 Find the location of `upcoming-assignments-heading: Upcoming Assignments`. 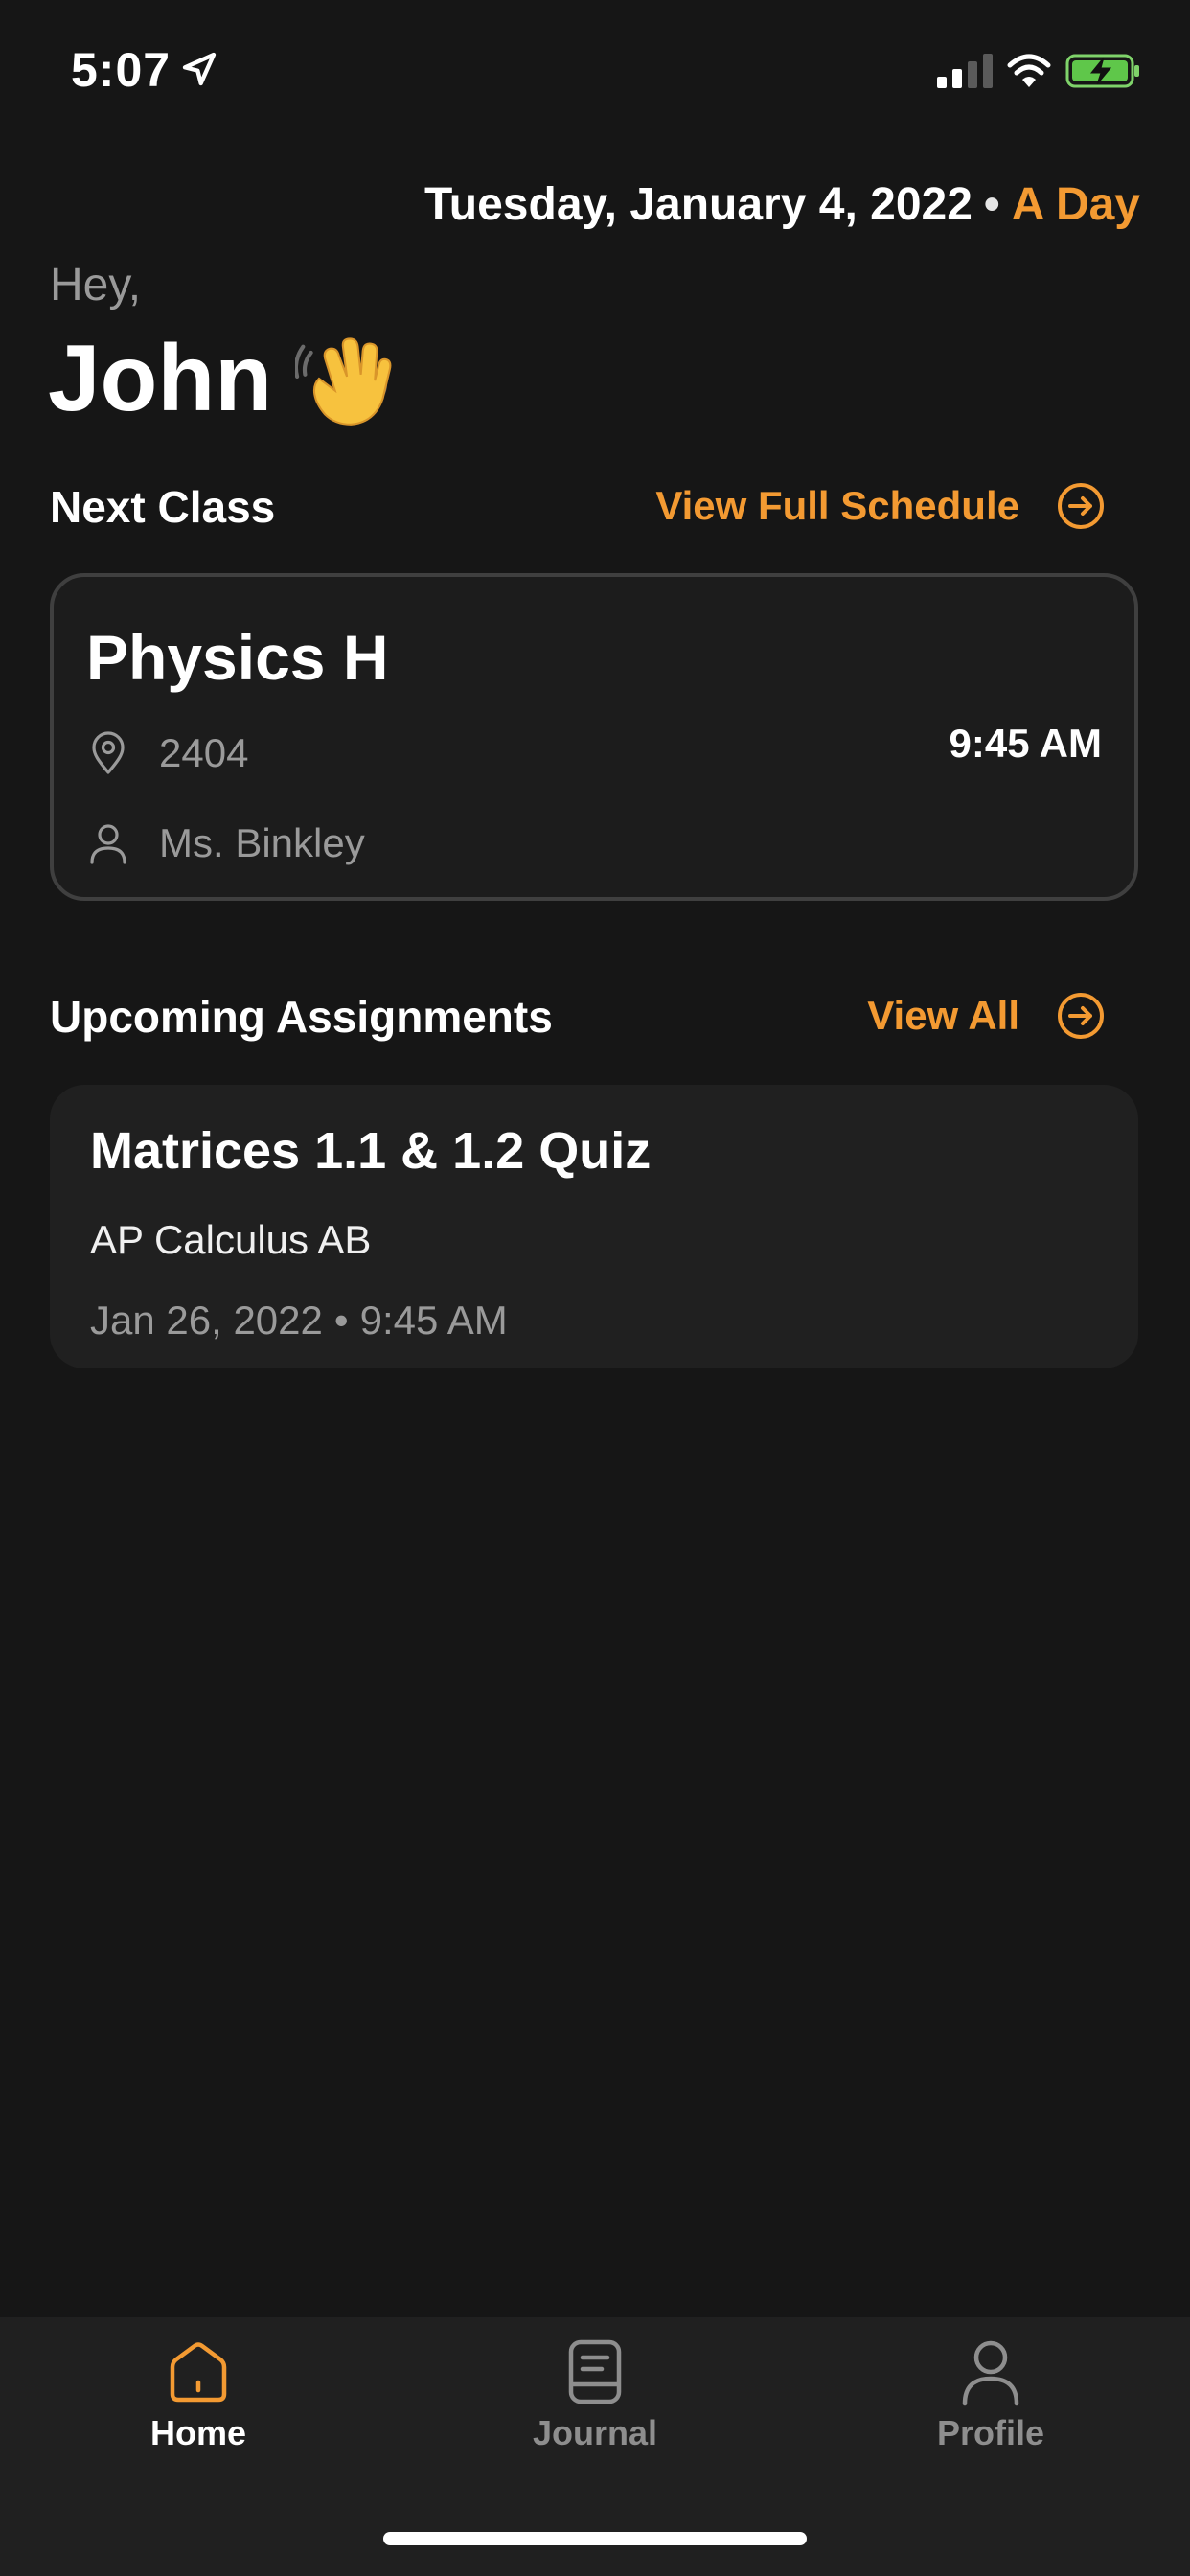

upcoming-assignments-heading: Upcoming Assignments is located at coordinates (302, 1017).